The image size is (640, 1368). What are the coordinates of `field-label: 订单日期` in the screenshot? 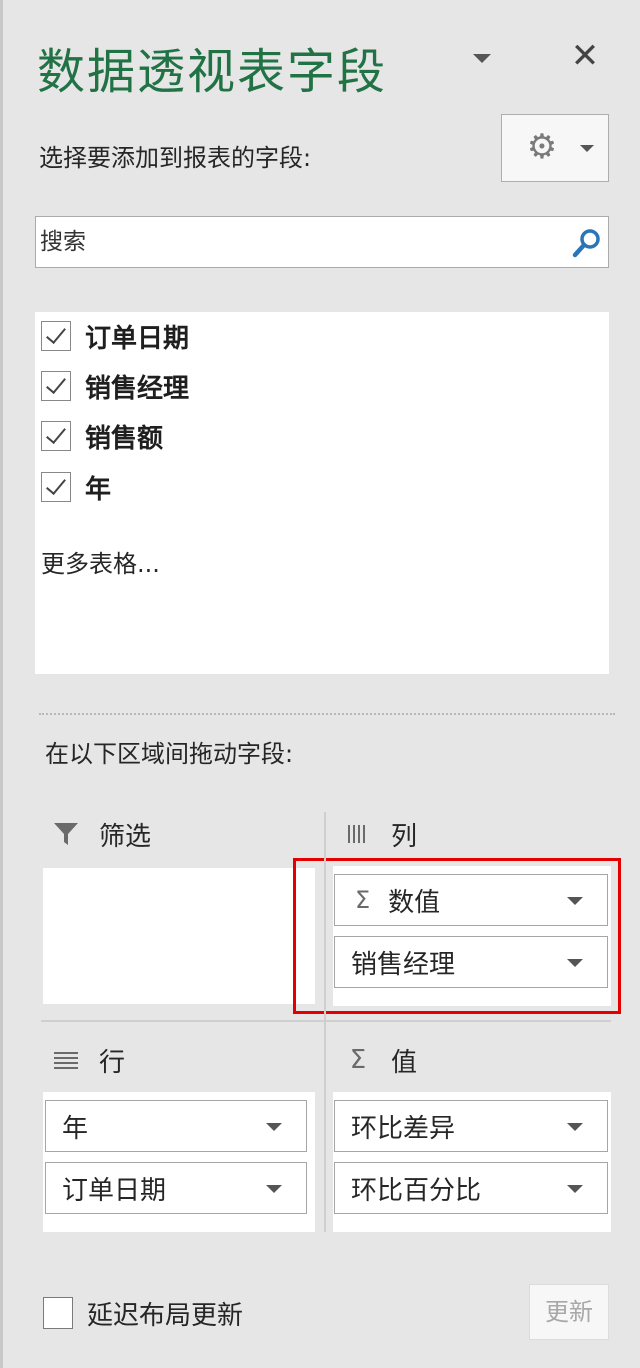 It's located at (137, 338).